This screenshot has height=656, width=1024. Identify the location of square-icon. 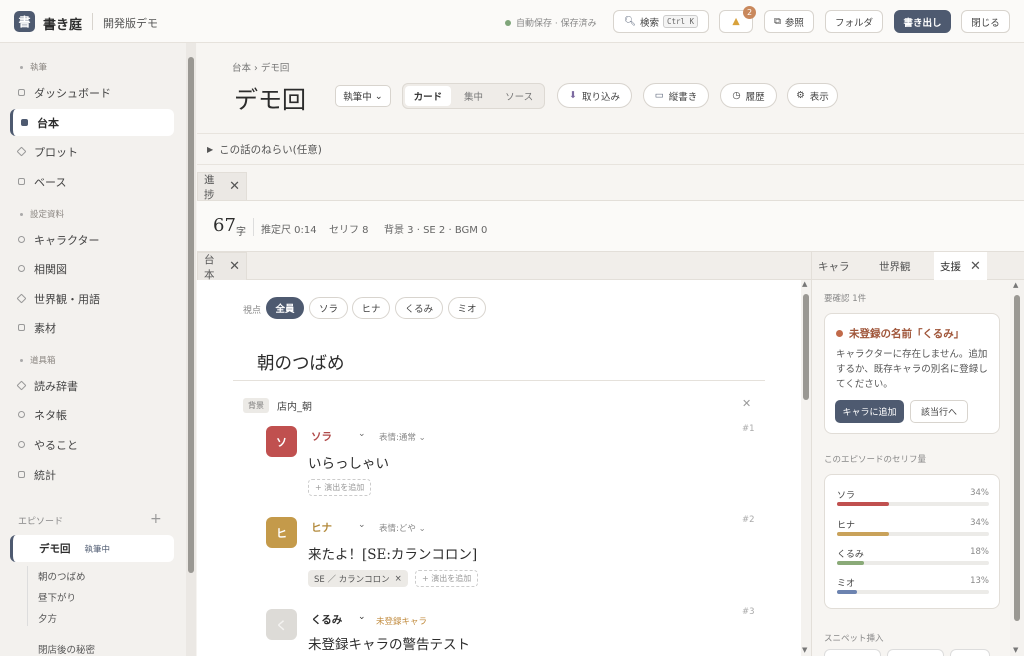
(21, 327).